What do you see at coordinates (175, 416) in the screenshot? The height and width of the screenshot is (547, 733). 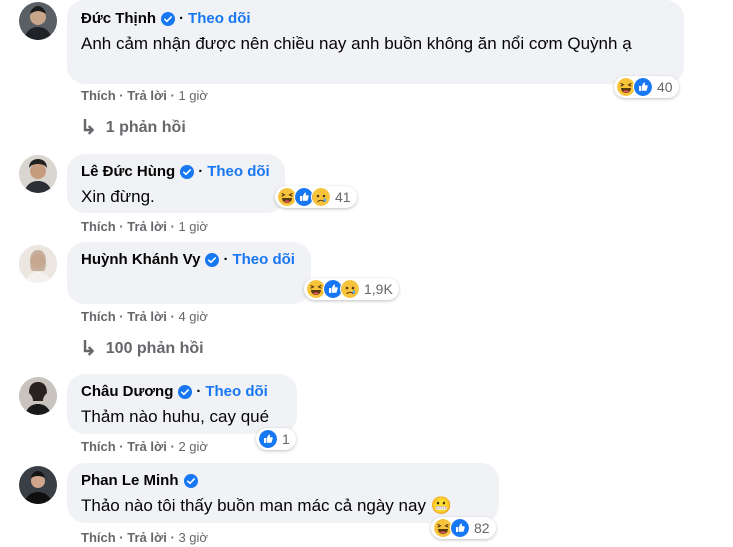 I see `comment-text: Thảm nào huhu, cay qué` at bounding box center [175, 416].